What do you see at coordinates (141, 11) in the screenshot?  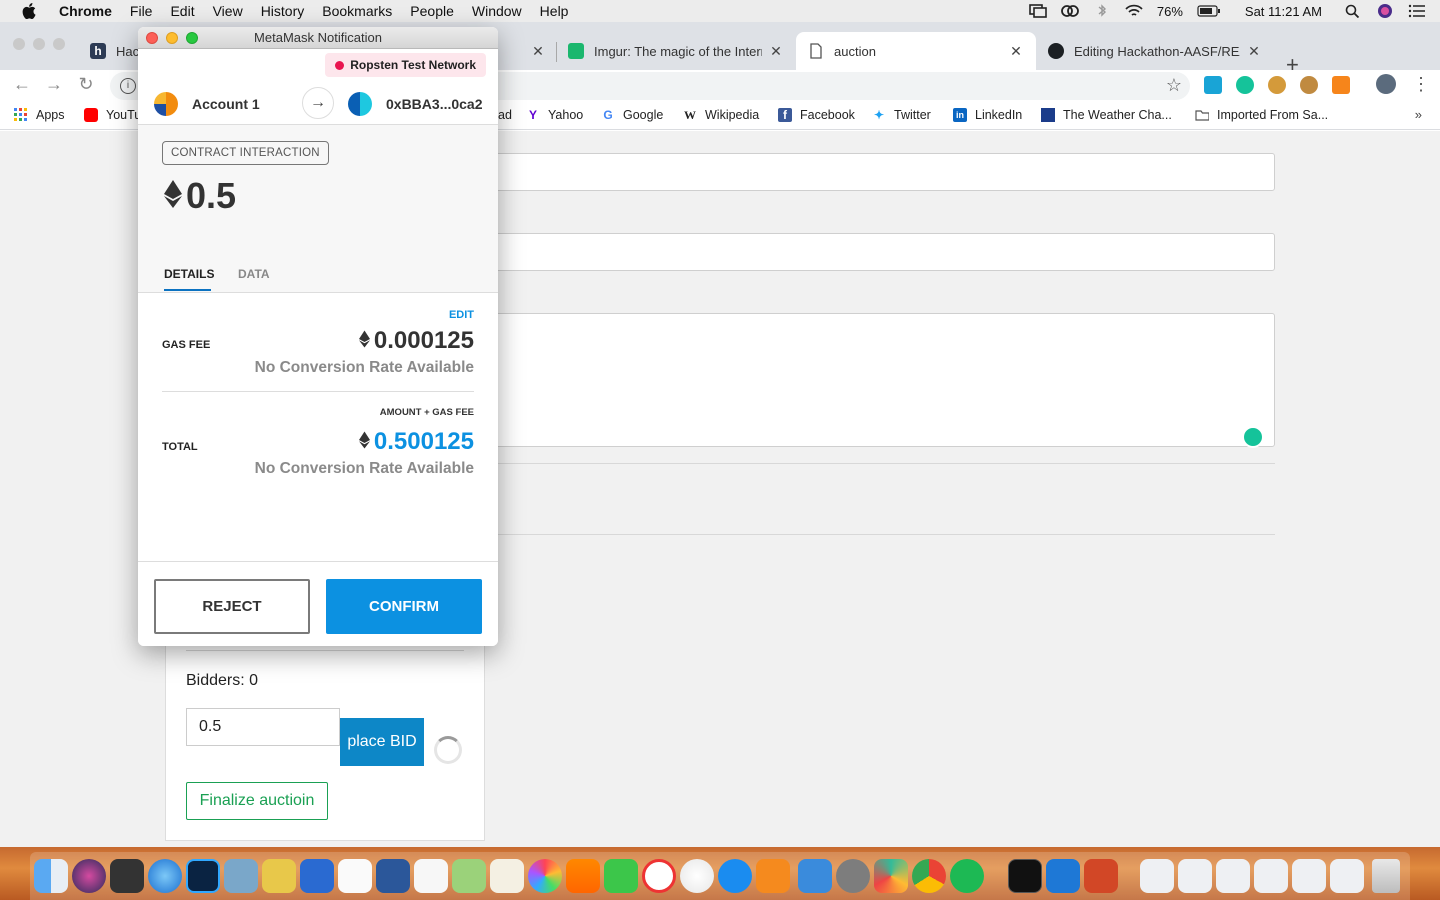 I see `menu-file: File` at bounding box center [141, 11].